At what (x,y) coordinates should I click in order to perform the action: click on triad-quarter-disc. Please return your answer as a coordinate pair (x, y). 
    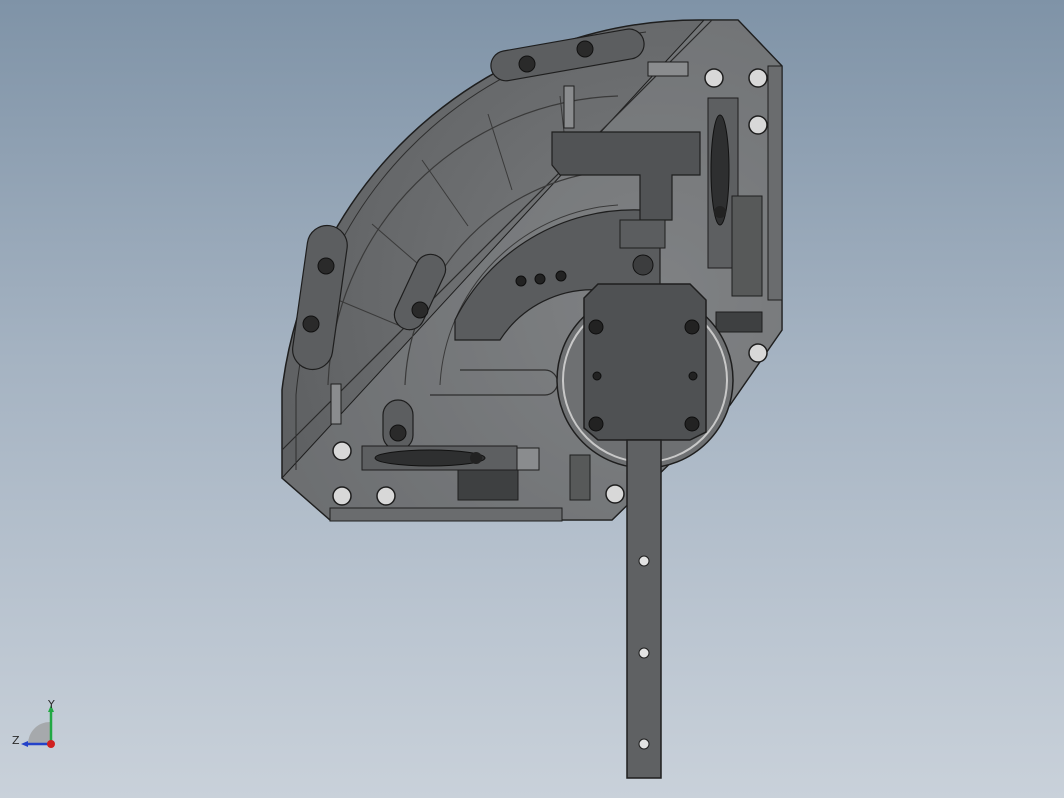
    Looking at the image, I should click on (39, 733).